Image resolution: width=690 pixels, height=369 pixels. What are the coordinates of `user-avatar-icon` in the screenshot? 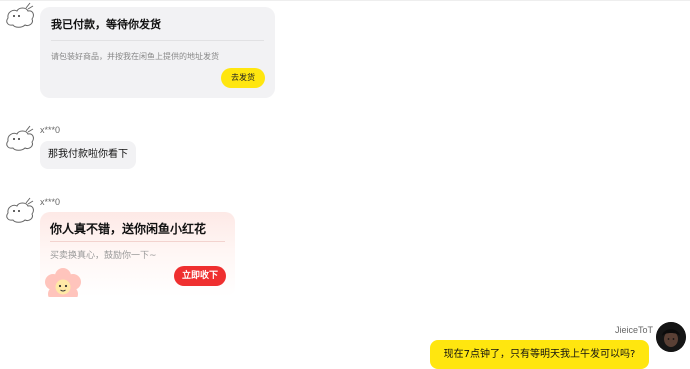 It's located at (671, 337).